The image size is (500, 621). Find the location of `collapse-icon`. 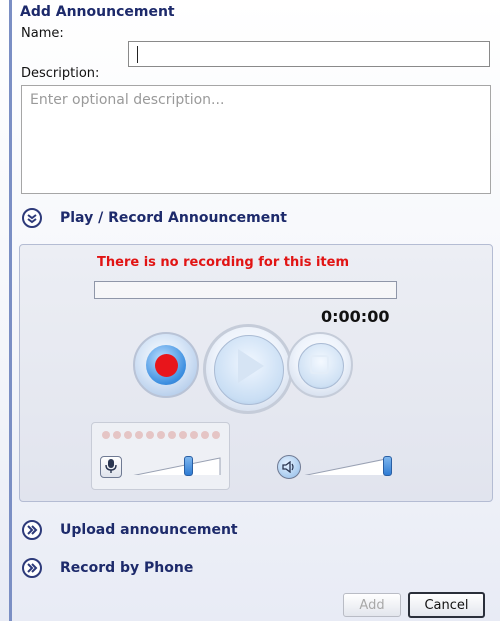

collapse-icon is located at coordinates (32, 218).